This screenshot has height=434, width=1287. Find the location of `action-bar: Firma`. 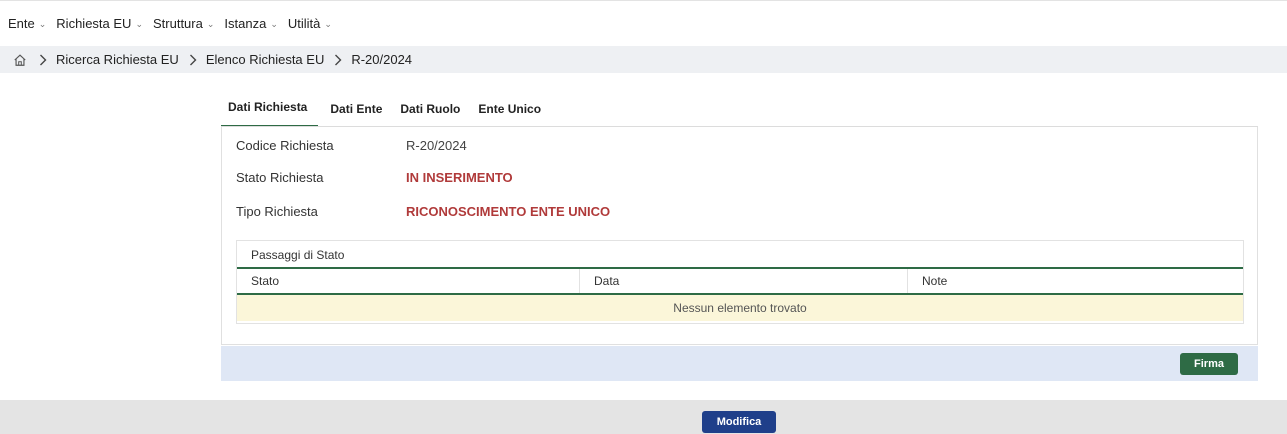

action-bar: Firma is located at coordinates (739, 363).